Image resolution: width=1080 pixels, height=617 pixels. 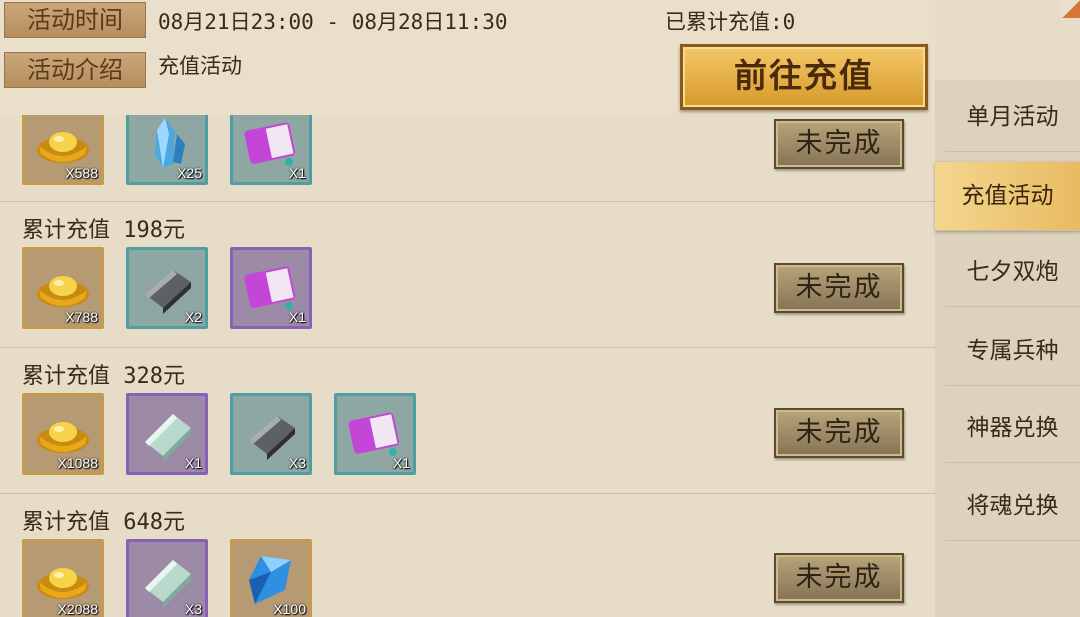 I want to click on sidebar-item-qixi: 七夕双炮, so click(x=1012, y=272).